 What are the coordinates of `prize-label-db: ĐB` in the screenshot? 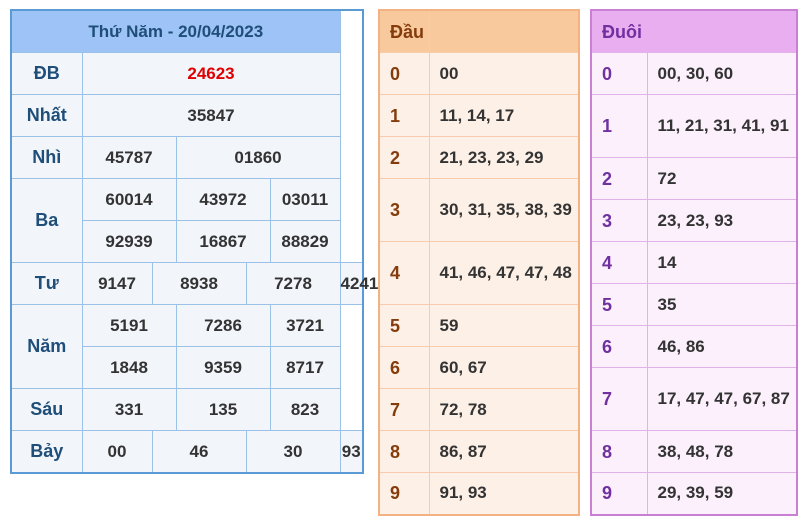 It's located at (46, 73).